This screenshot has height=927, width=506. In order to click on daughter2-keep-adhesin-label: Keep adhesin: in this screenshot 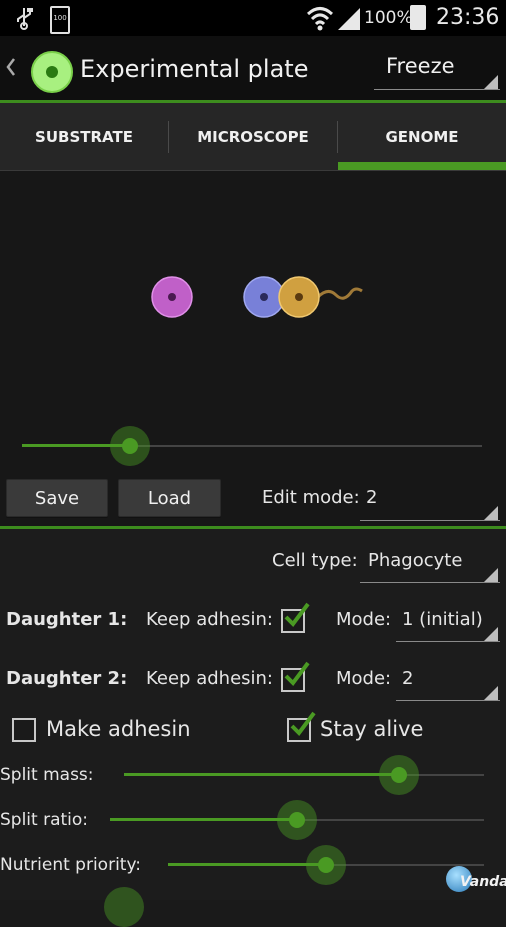, I will do `click(209, 678)`.